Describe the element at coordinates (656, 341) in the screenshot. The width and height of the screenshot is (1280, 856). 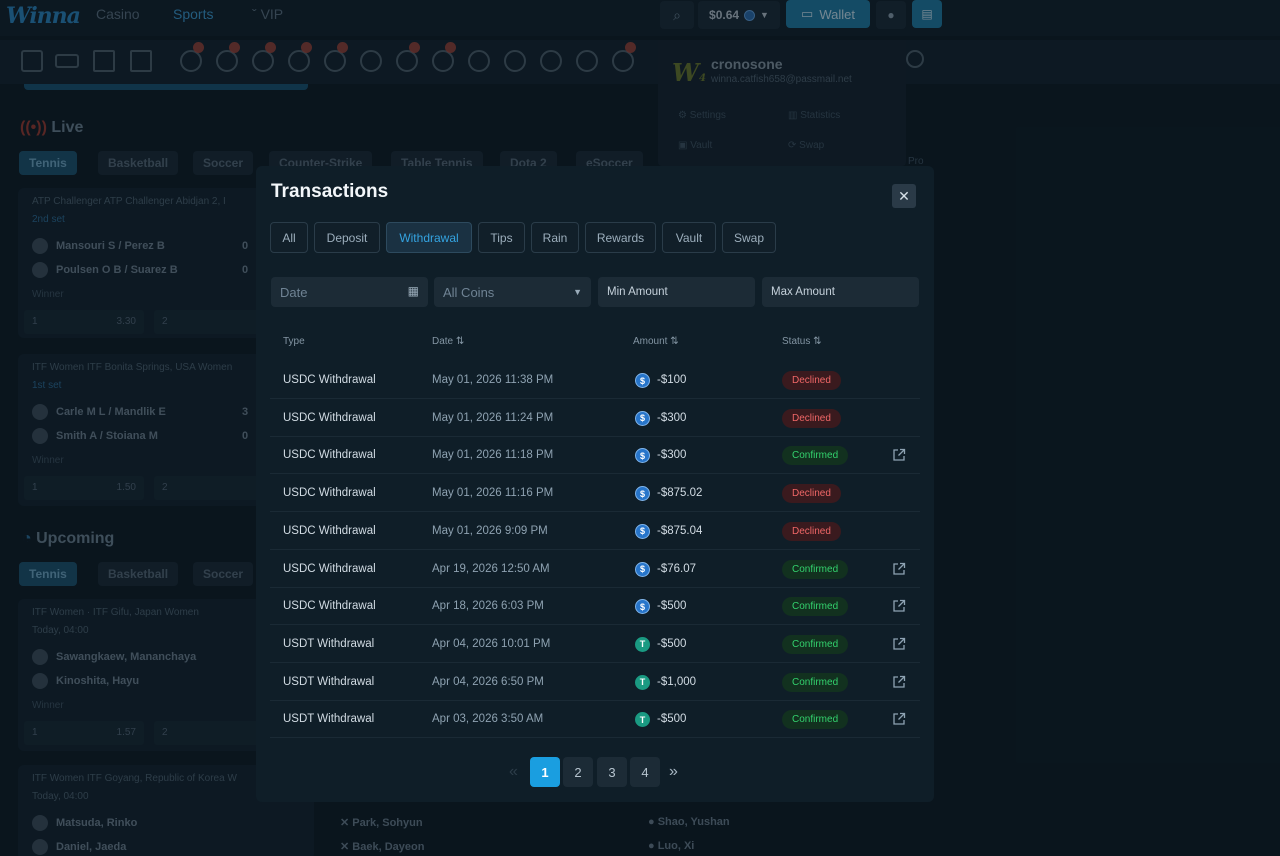
I see `column-amount: Amount ⇅` at that location.